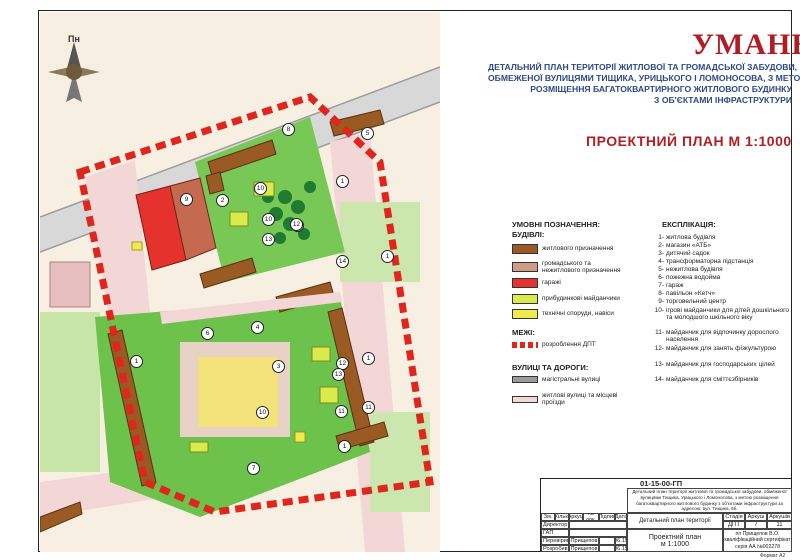  I want to click on gap-label: ГАП, so click(555, 533).